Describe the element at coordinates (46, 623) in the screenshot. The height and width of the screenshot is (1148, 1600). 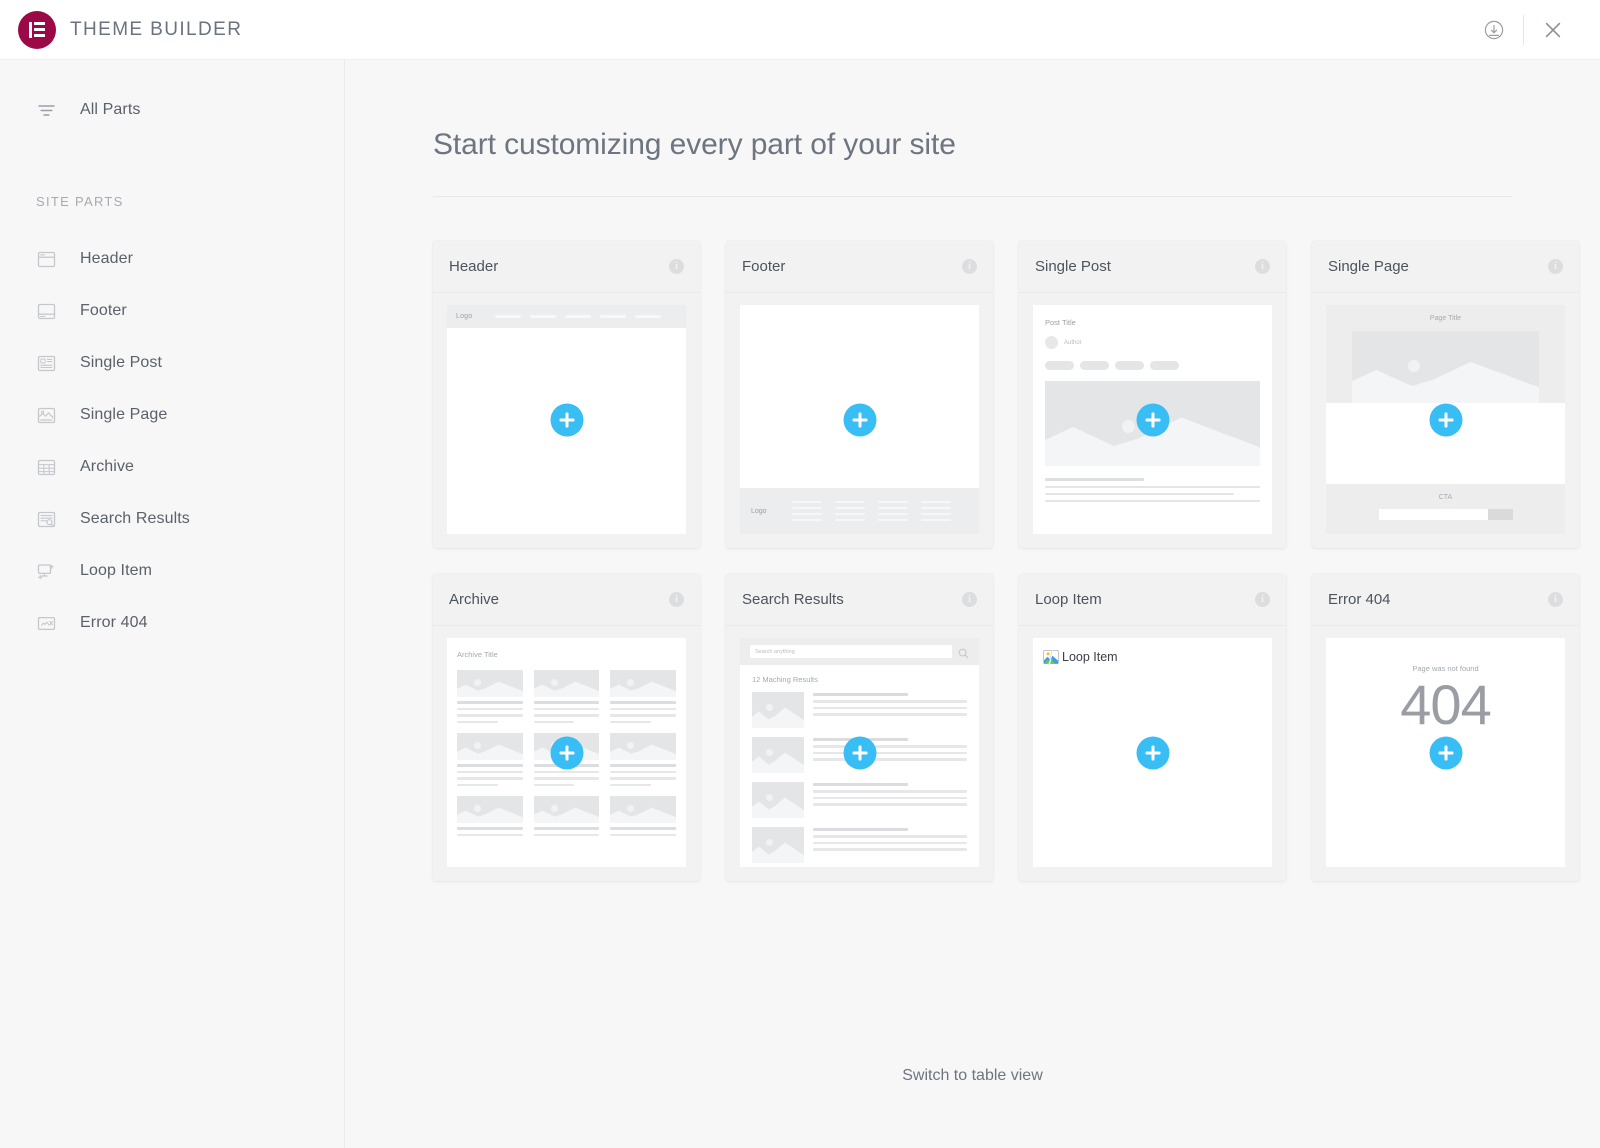
I see `error-404-icon` at that location.